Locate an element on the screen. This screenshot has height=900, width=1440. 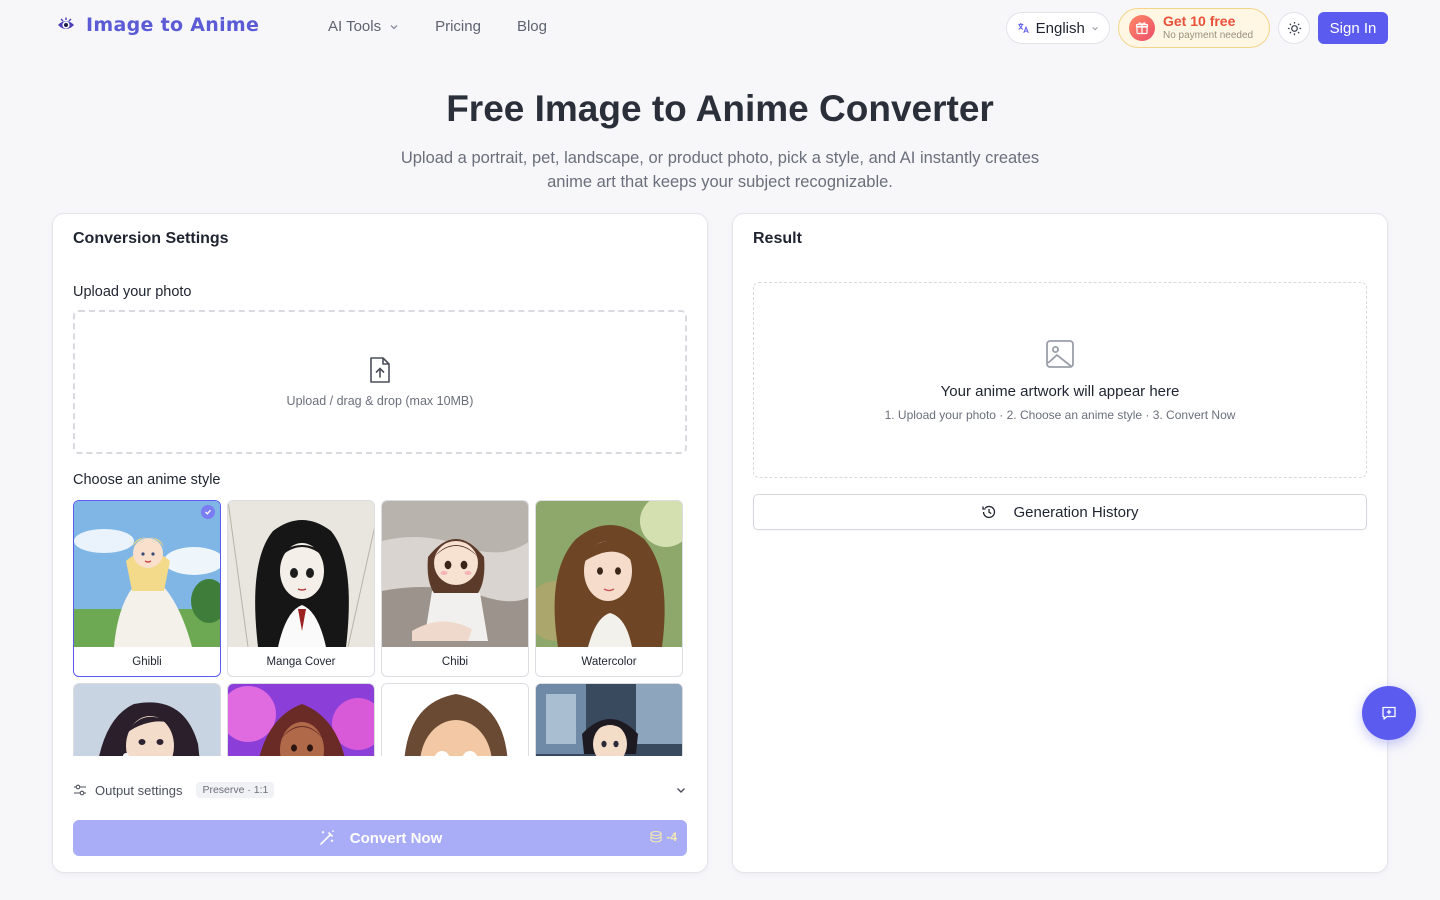
language-label: English is located at coordinates (1060, 28).